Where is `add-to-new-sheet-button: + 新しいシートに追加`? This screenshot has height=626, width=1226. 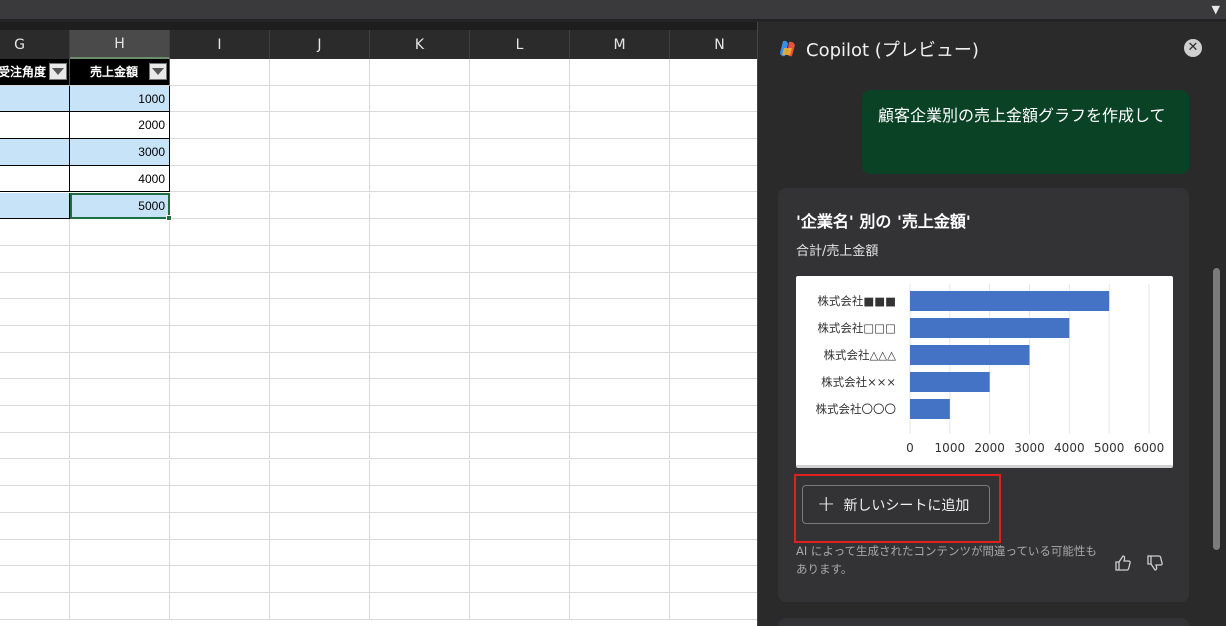
add-to-new-sheet-button: + 新しいシートに追加 is located at coordinates (896, 504).